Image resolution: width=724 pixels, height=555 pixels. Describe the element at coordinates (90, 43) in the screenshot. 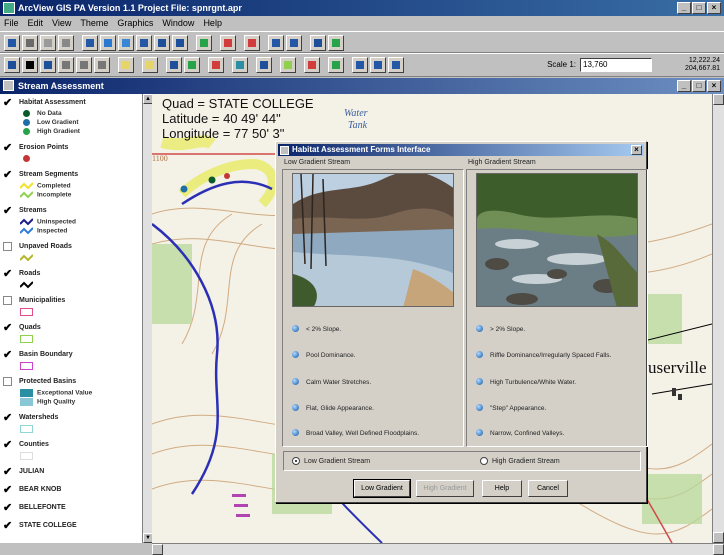

I see `open-table-button` at that location.